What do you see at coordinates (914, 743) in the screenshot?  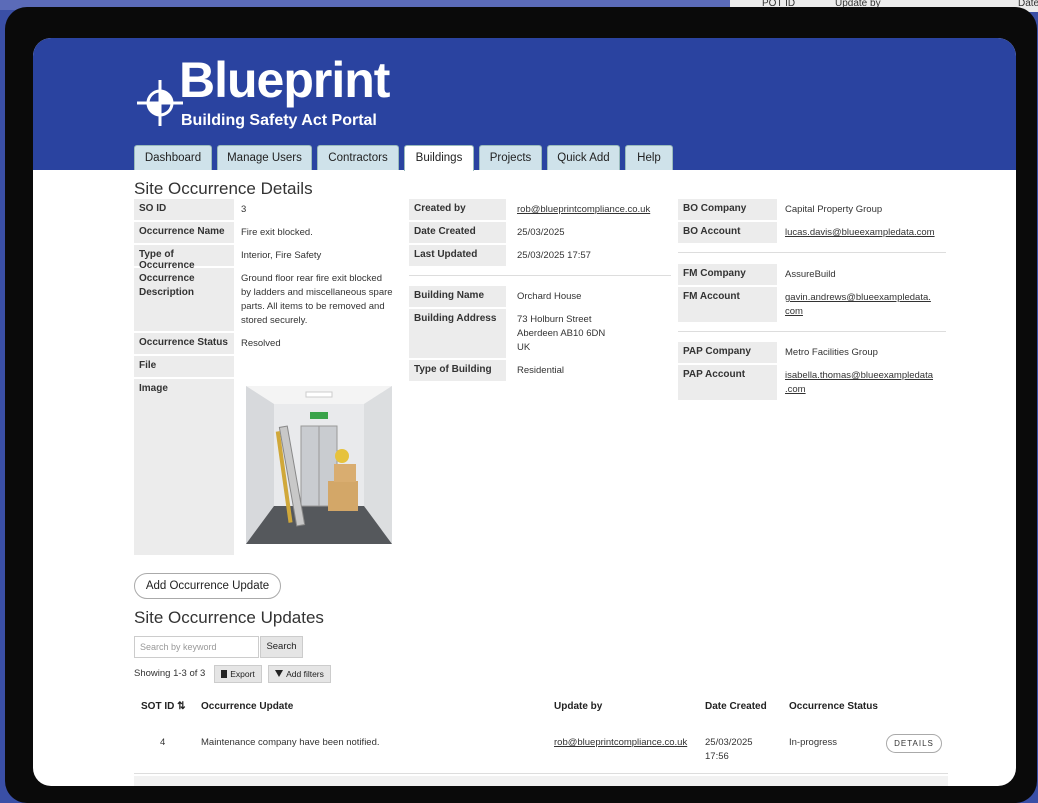 I see `details-button: DETAILS` at bounding box center [914, 743].